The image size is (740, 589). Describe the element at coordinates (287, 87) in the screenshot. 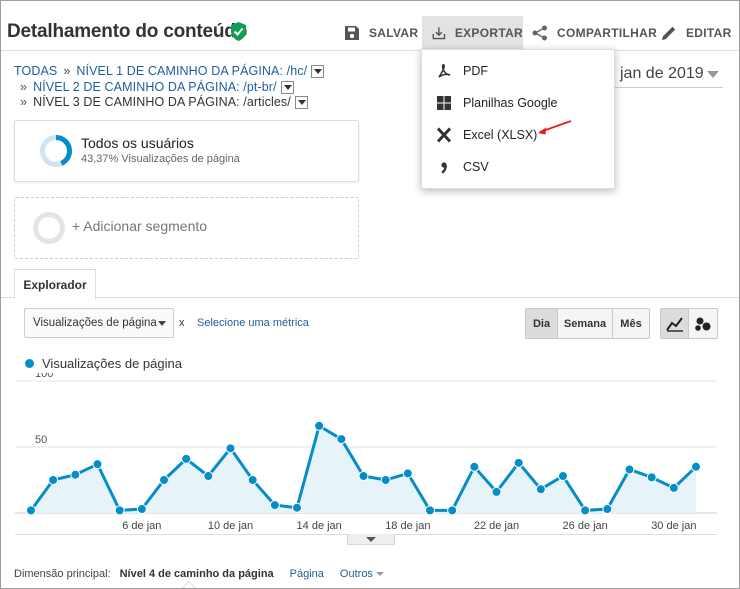

I see `breadcrumb-level2-dropdown` at that location.